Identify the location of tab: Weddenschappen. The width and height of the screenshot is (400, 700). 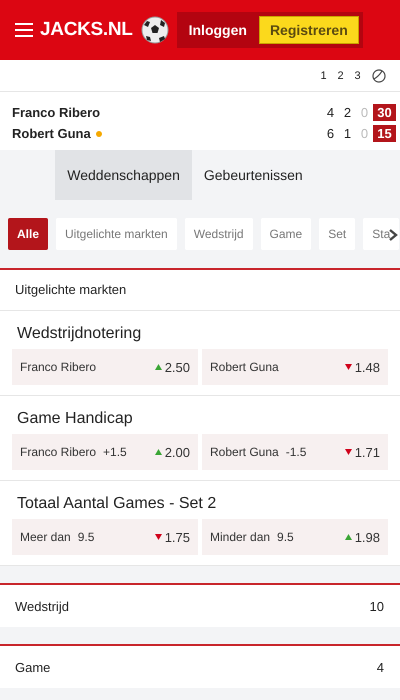
(123, 175).